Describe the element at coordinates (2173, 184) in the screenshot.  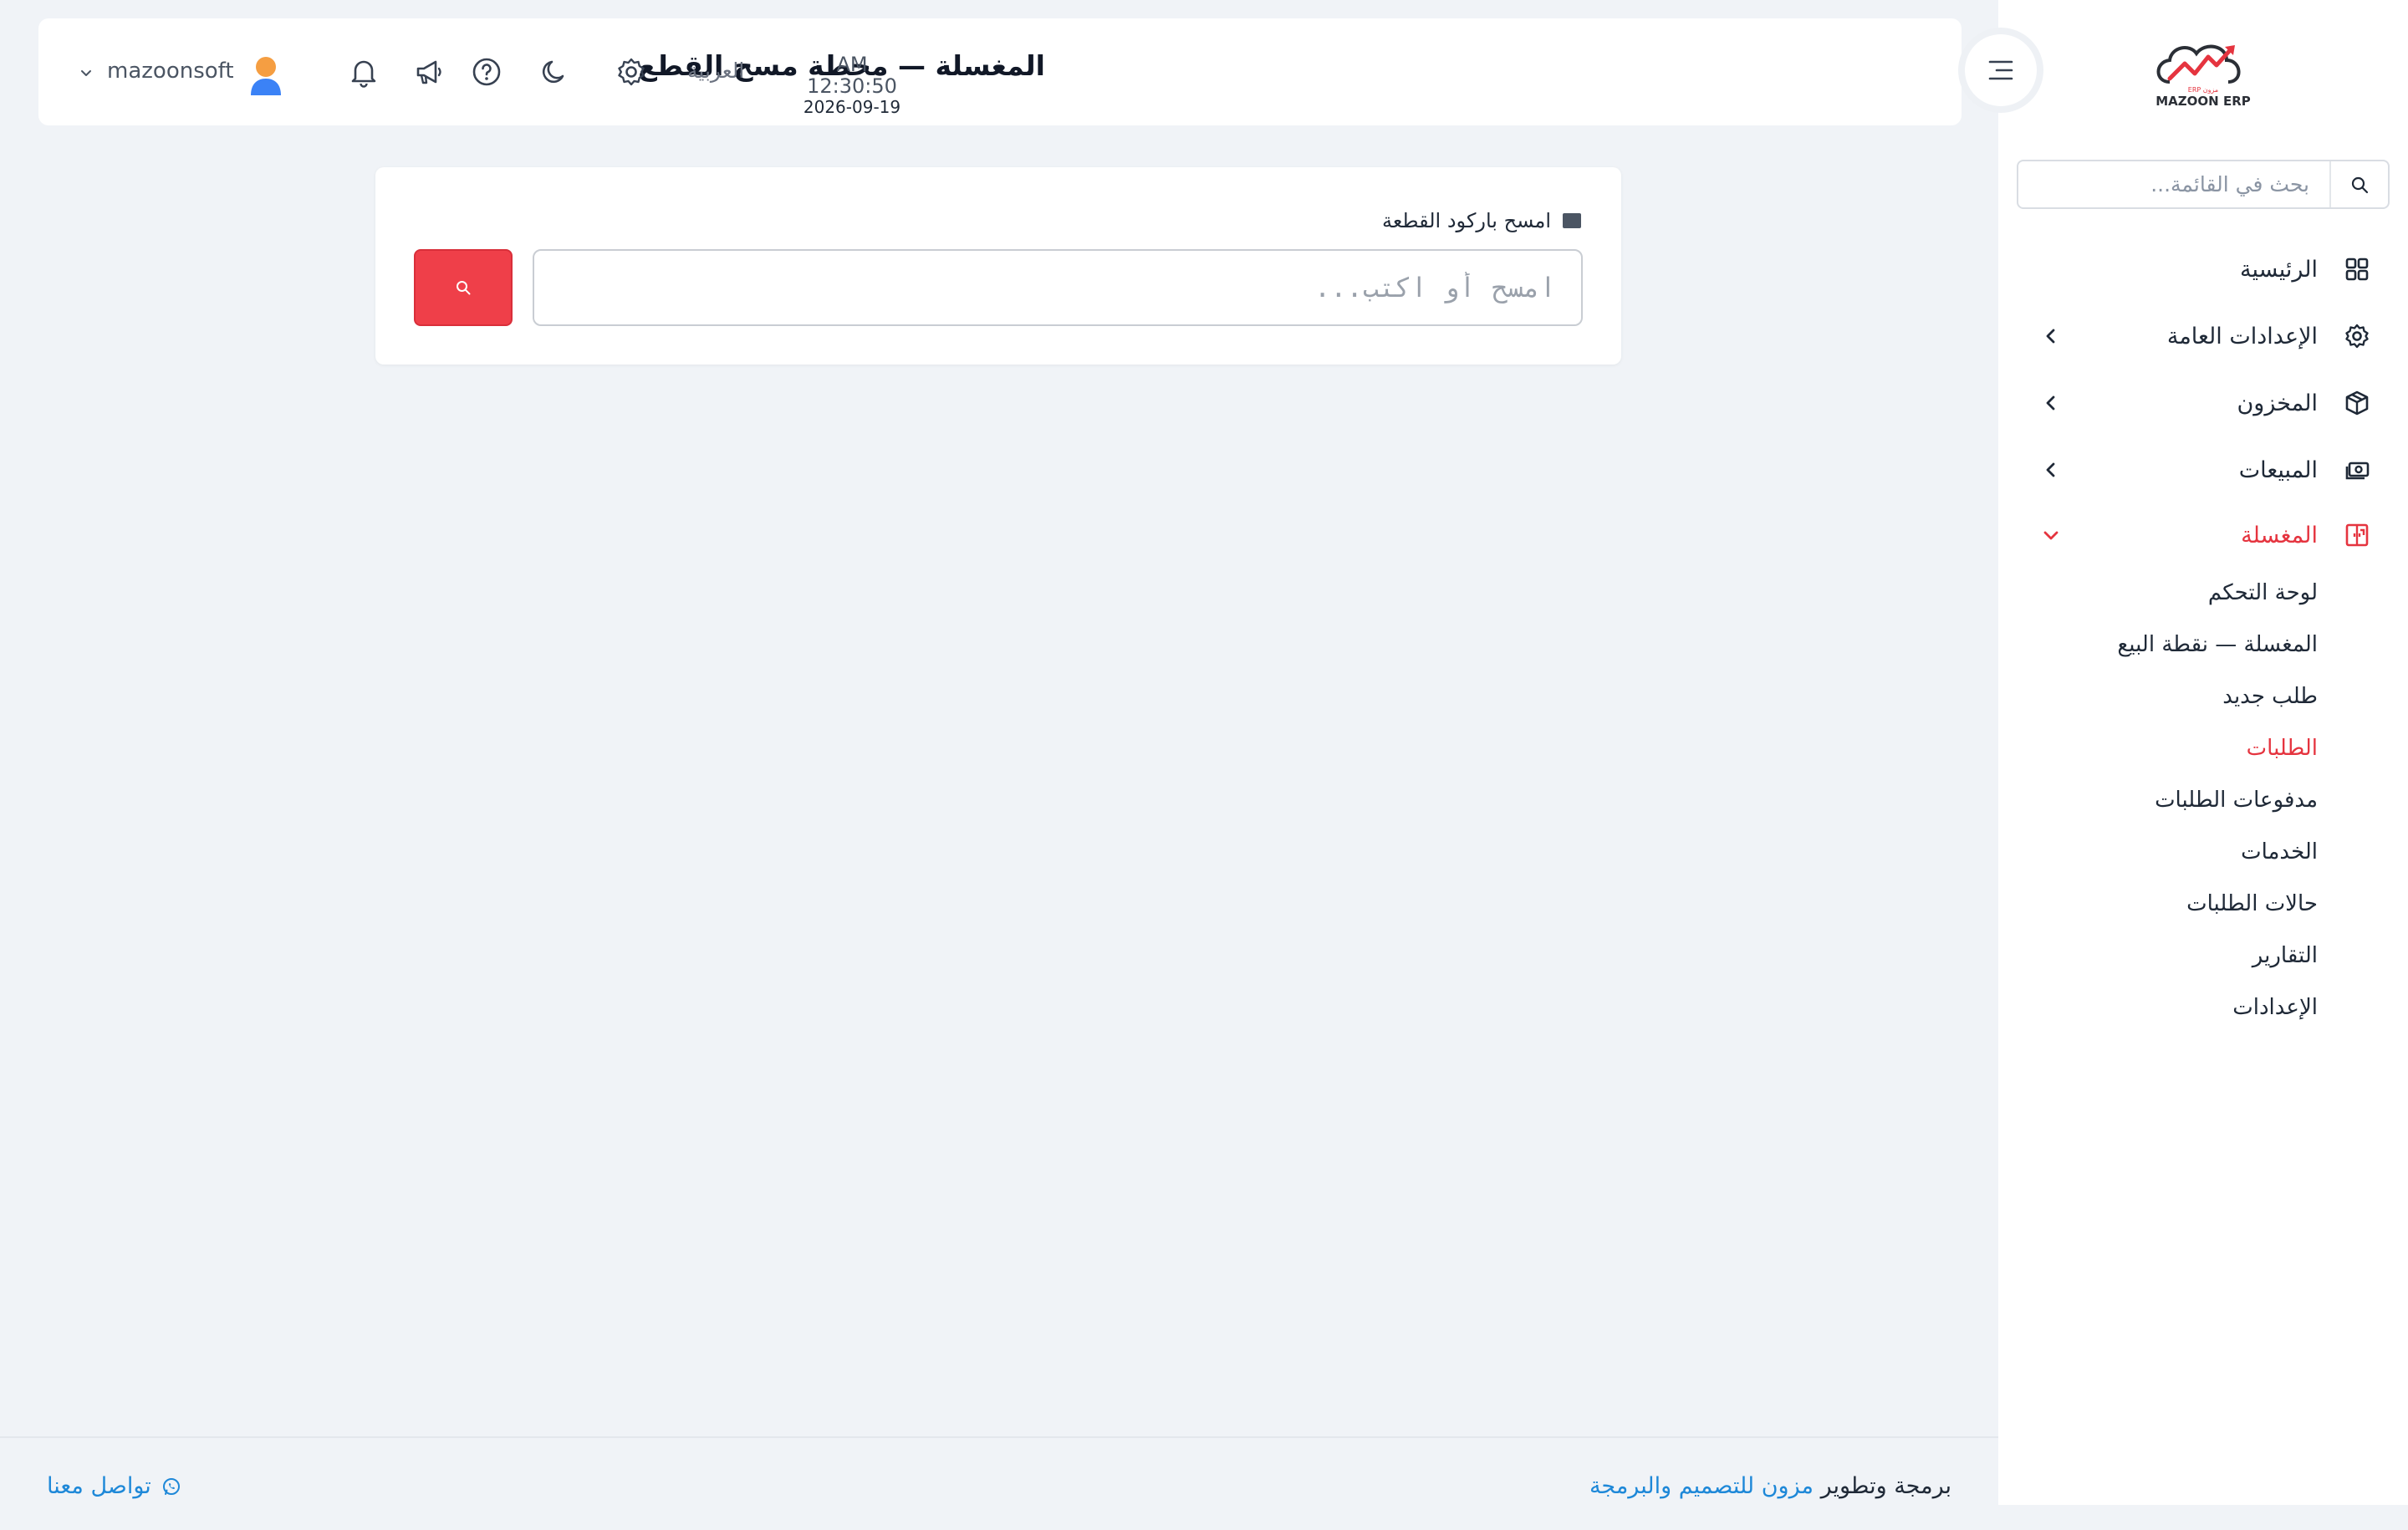
I see `sidebar-search-input` at that location.